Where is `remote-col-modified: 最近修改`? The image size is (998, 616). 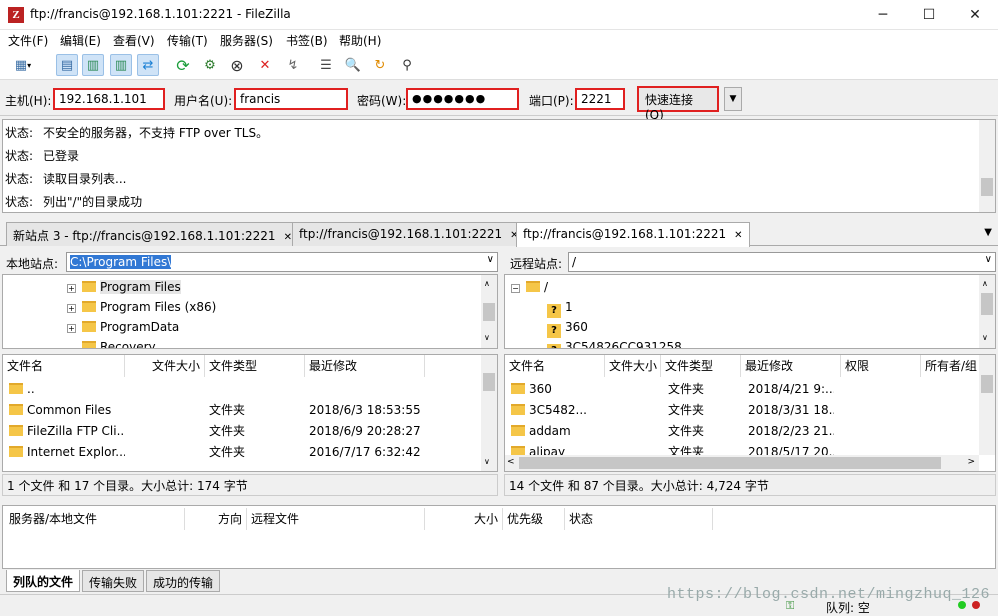
remote-col-modified: 最近修改 is located at coordinates (791, 366).